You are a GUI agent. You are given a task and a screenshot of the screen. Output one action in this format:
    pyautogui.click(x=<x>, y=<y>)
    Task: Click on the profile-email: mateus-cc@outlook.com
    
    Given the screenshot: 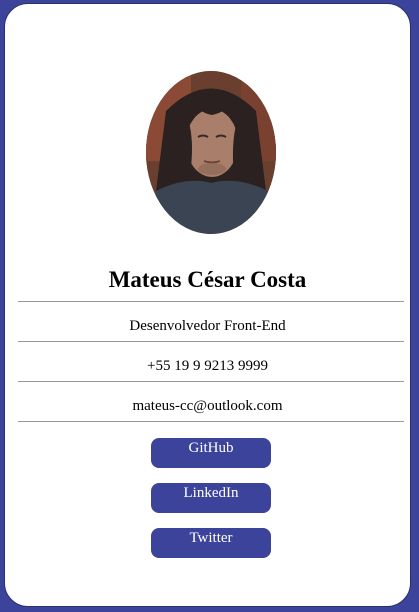 What is the action you would take?
    pyautogui.click(x=207, y=406)
    